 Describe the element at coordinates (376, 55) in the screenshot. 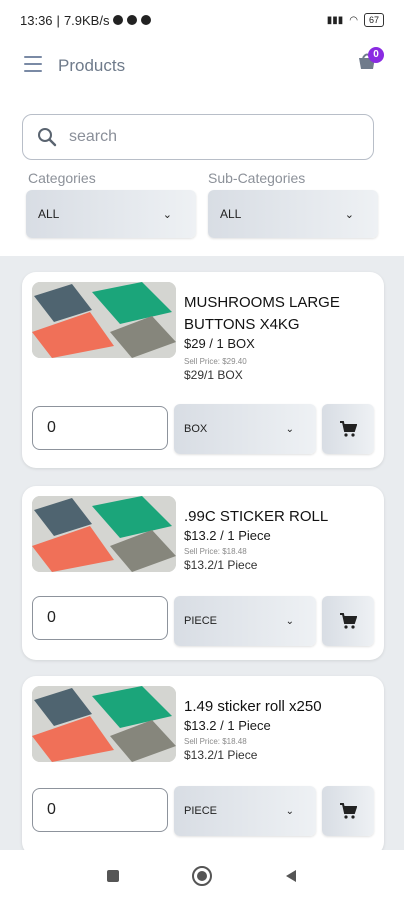

I see `cart-badge: 0` at that location.